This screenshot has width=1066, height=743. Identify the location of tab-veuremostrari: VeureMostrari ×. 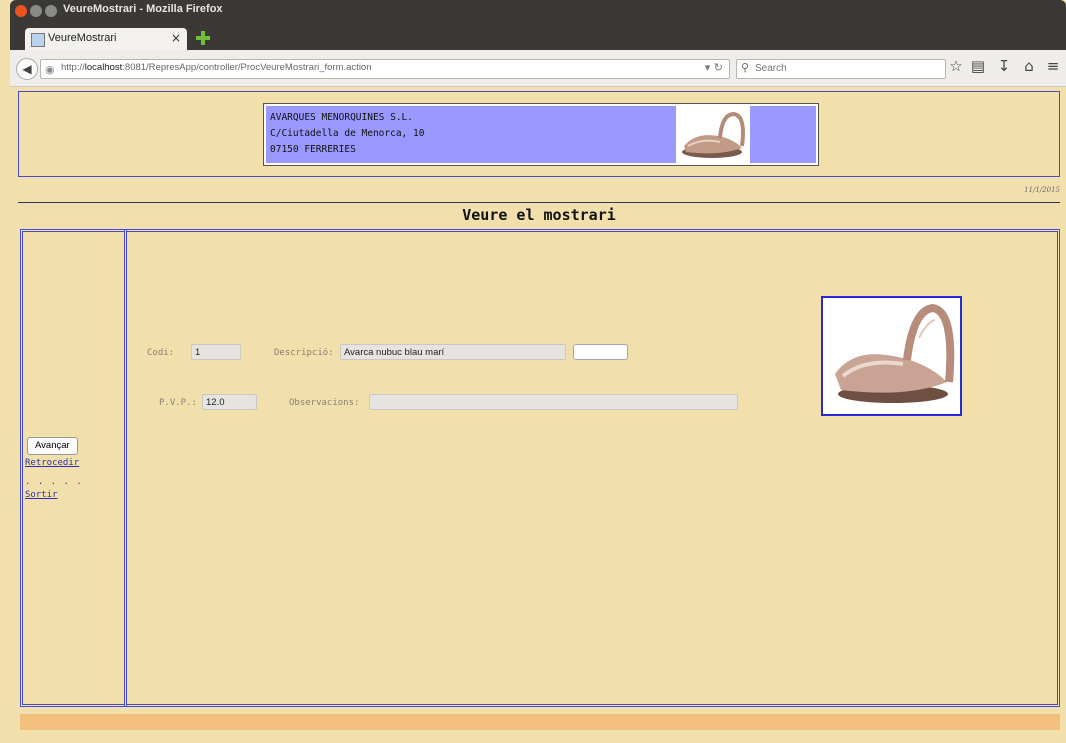
(106, 39).